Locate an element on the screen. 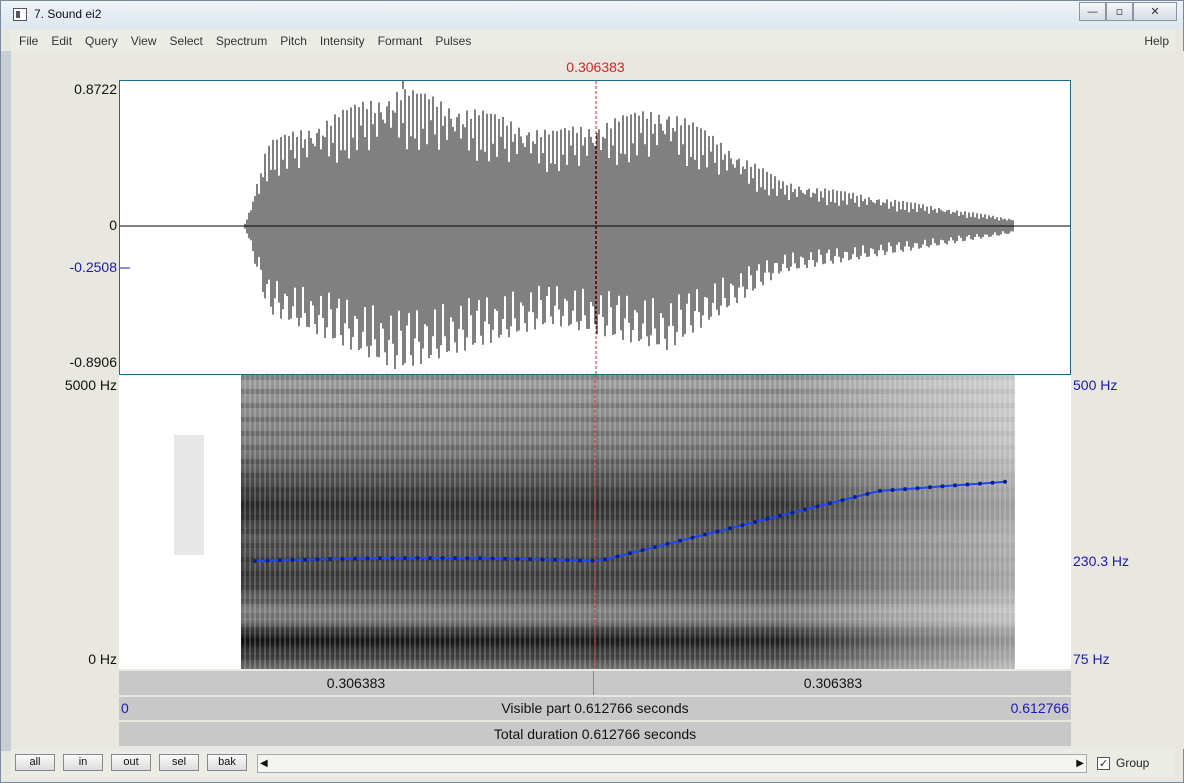 This screenshot has width=1184, height=783. zoom-selection-button: sel is located at coordinates (179, 762).